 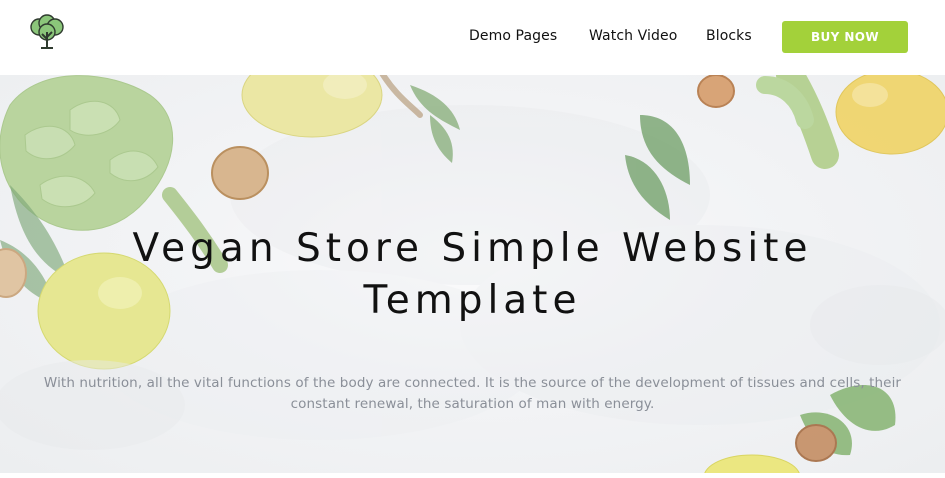 I want to click on hero-title-line-1: Vegan Store Simple Website, so click(x=472, y=248).